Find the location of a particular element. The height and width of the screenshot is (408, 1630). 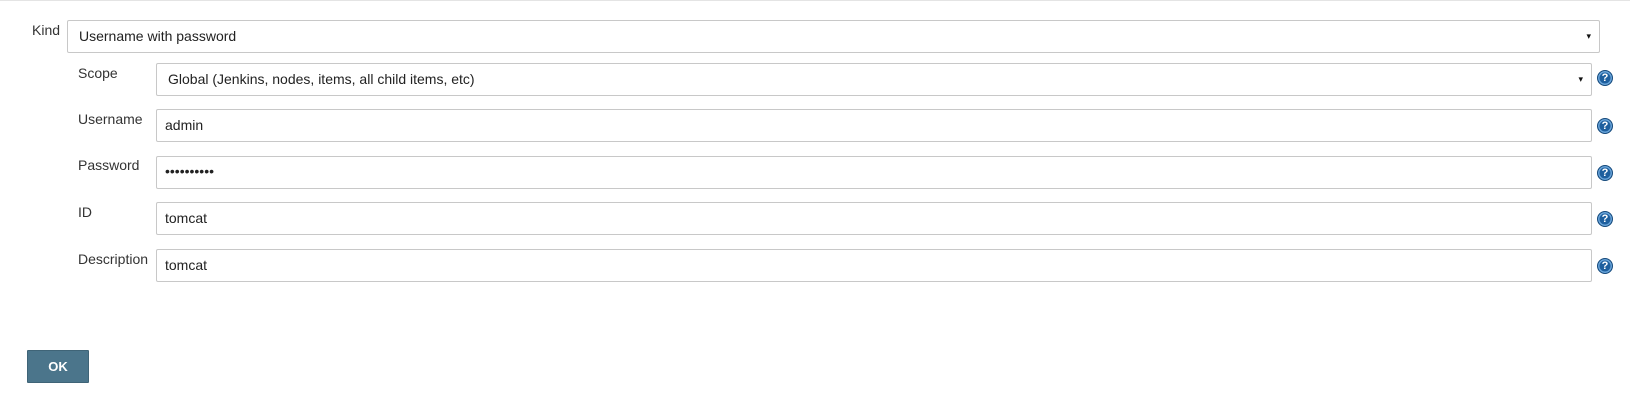

id-label: ID is located at coordinates (85, 212).